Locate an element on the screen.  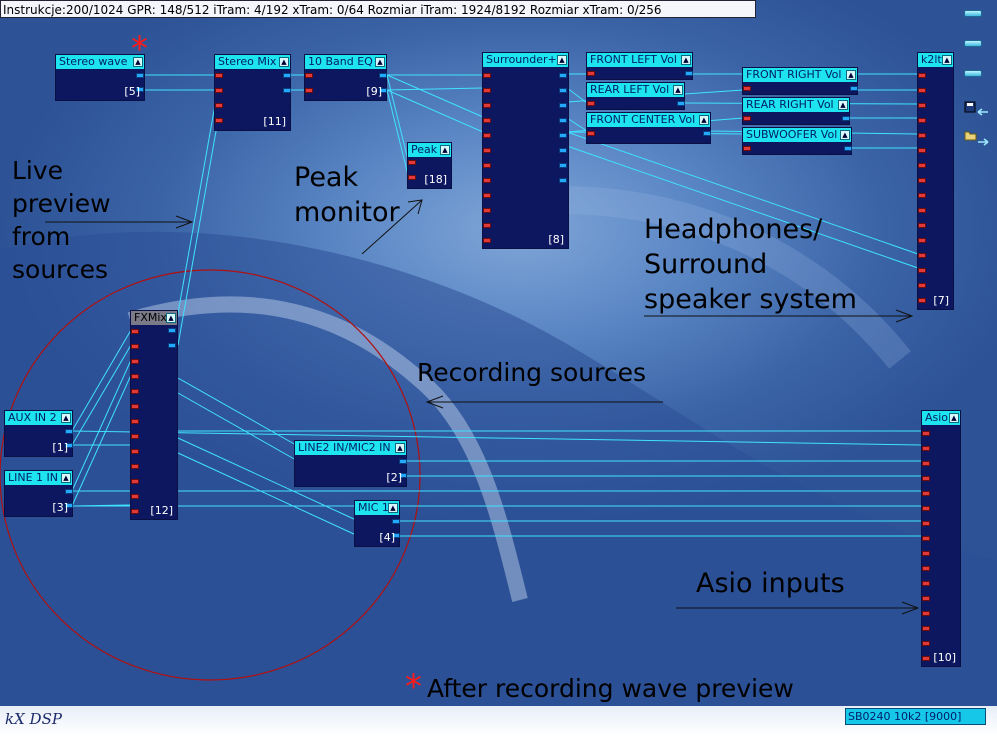
device-status-box: SB0240 10k2 [9000] is located at coordinates (915, 716).